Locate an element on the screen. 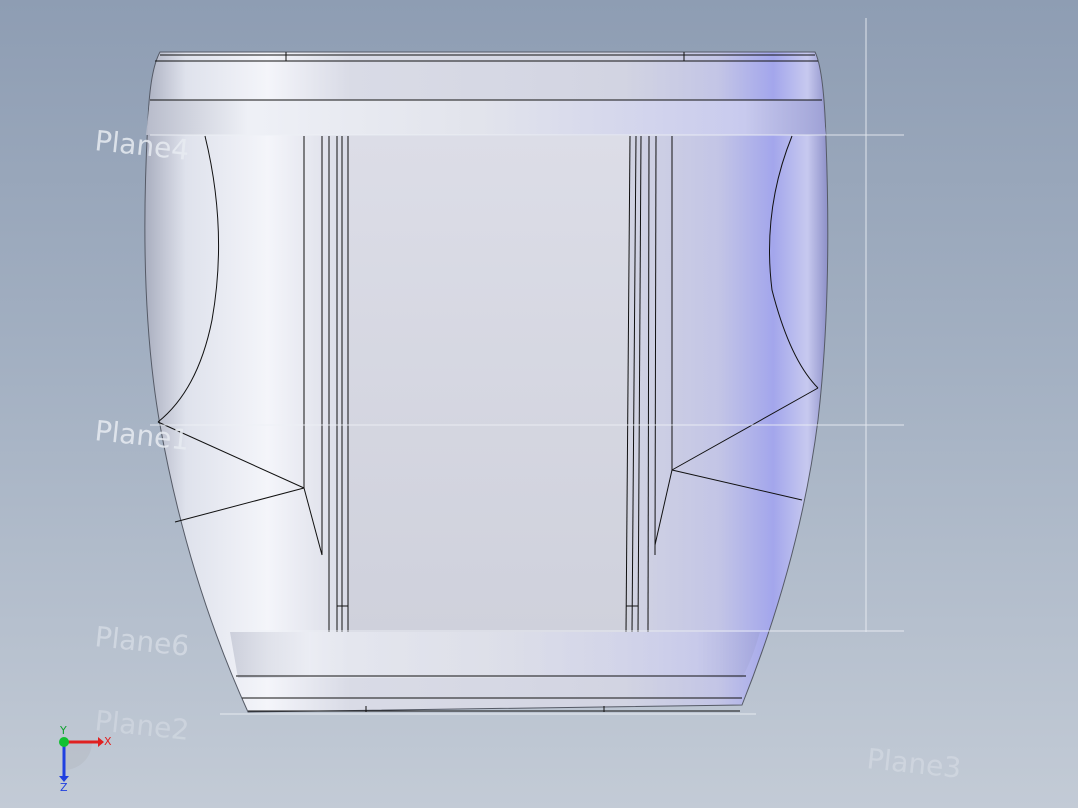 The width and height of the screenshot is (1078, 808). x-axis-label: X is located at coordinates (108, 741).